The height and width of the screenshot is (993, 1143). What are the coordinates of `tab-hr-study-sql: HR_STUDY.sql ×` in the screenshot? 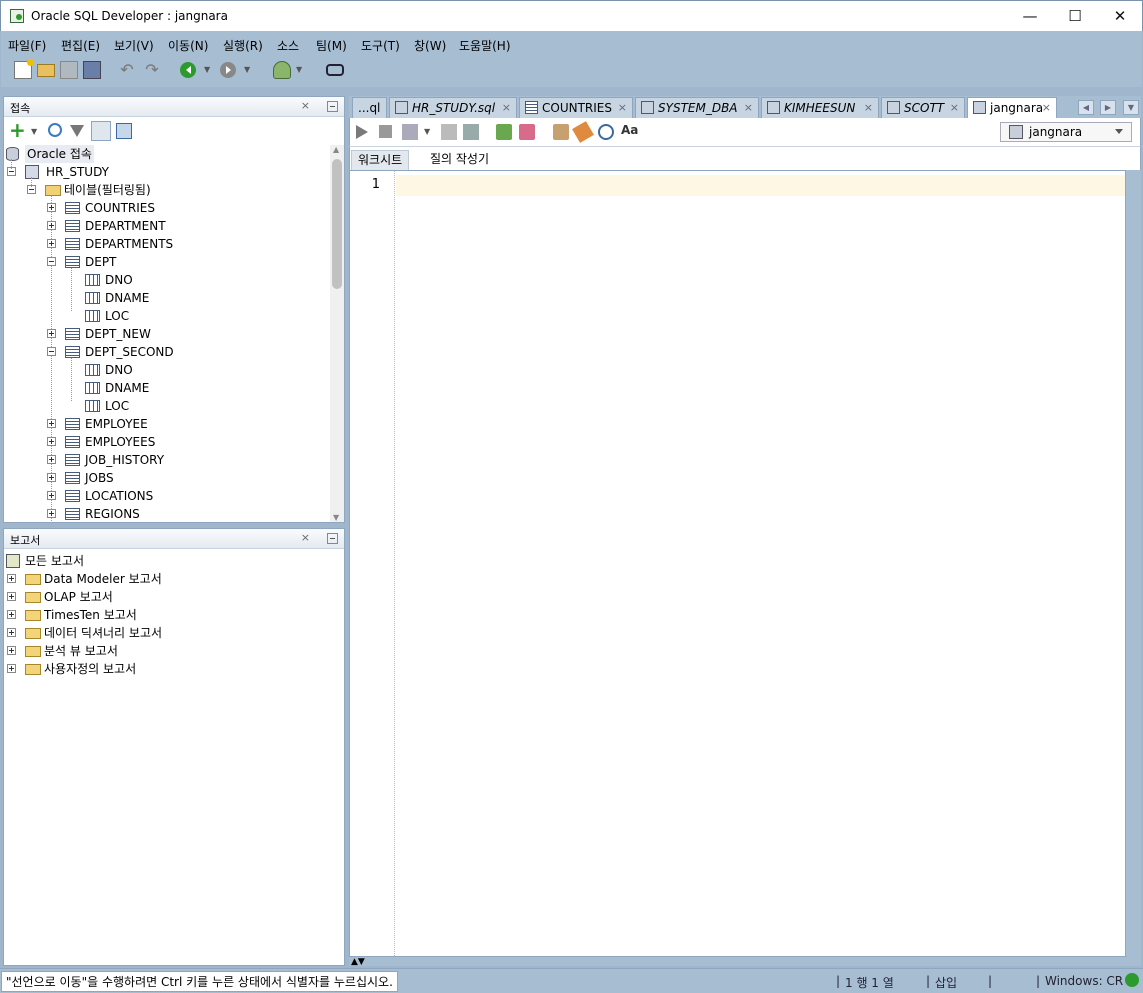 It's located at (453, 107).